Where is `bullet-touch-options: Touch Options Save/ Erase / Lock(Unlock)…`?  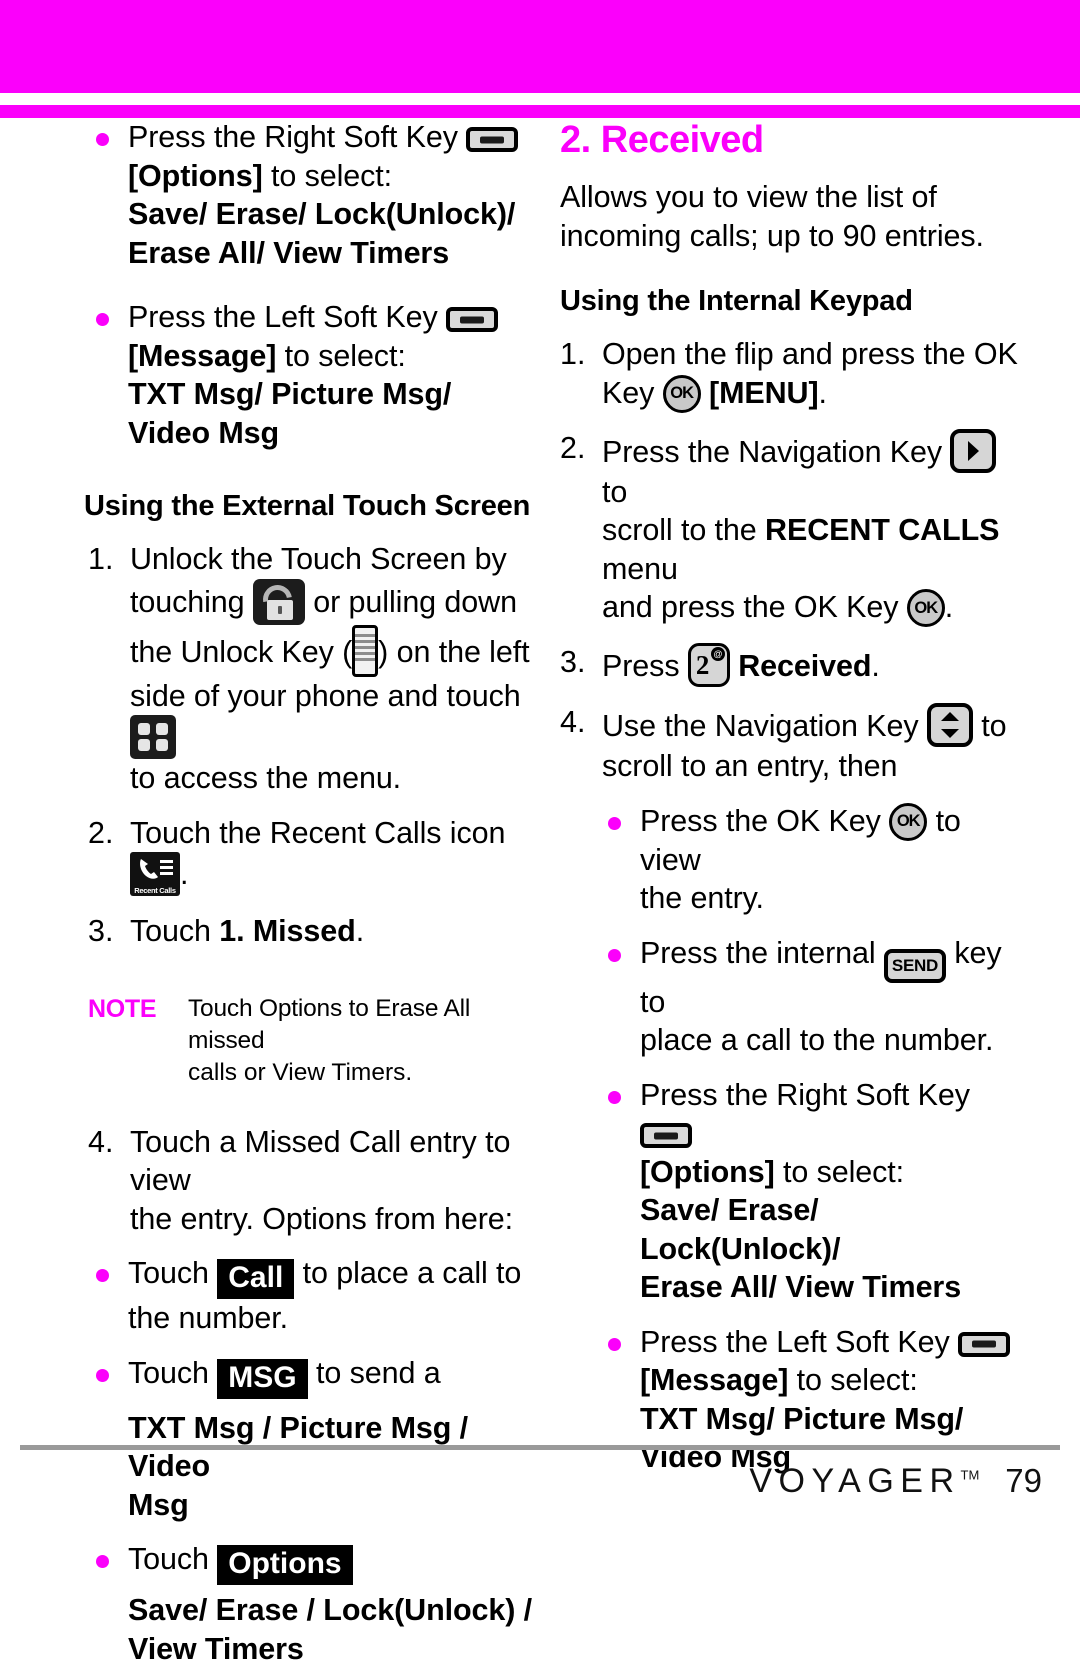 bullet-touch-options: Touch Options Save/ Erase / Lock(Unlock)… is located at coordinates (312, 1604).